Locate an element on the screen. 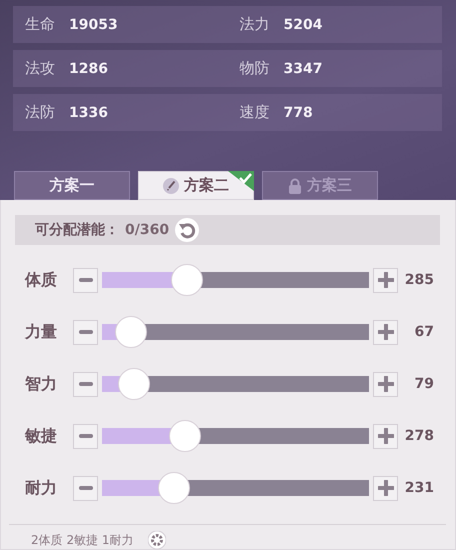  stat-value: 19053 is located at coordinates (93, 24).